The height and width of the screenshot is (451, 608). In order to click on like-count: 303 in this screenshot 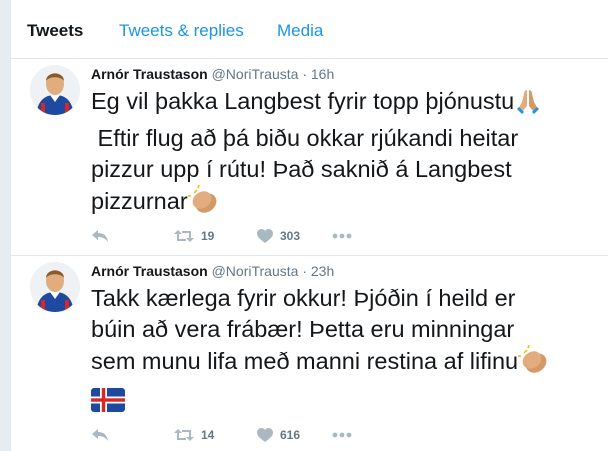, I will do `click(290, 236)`.